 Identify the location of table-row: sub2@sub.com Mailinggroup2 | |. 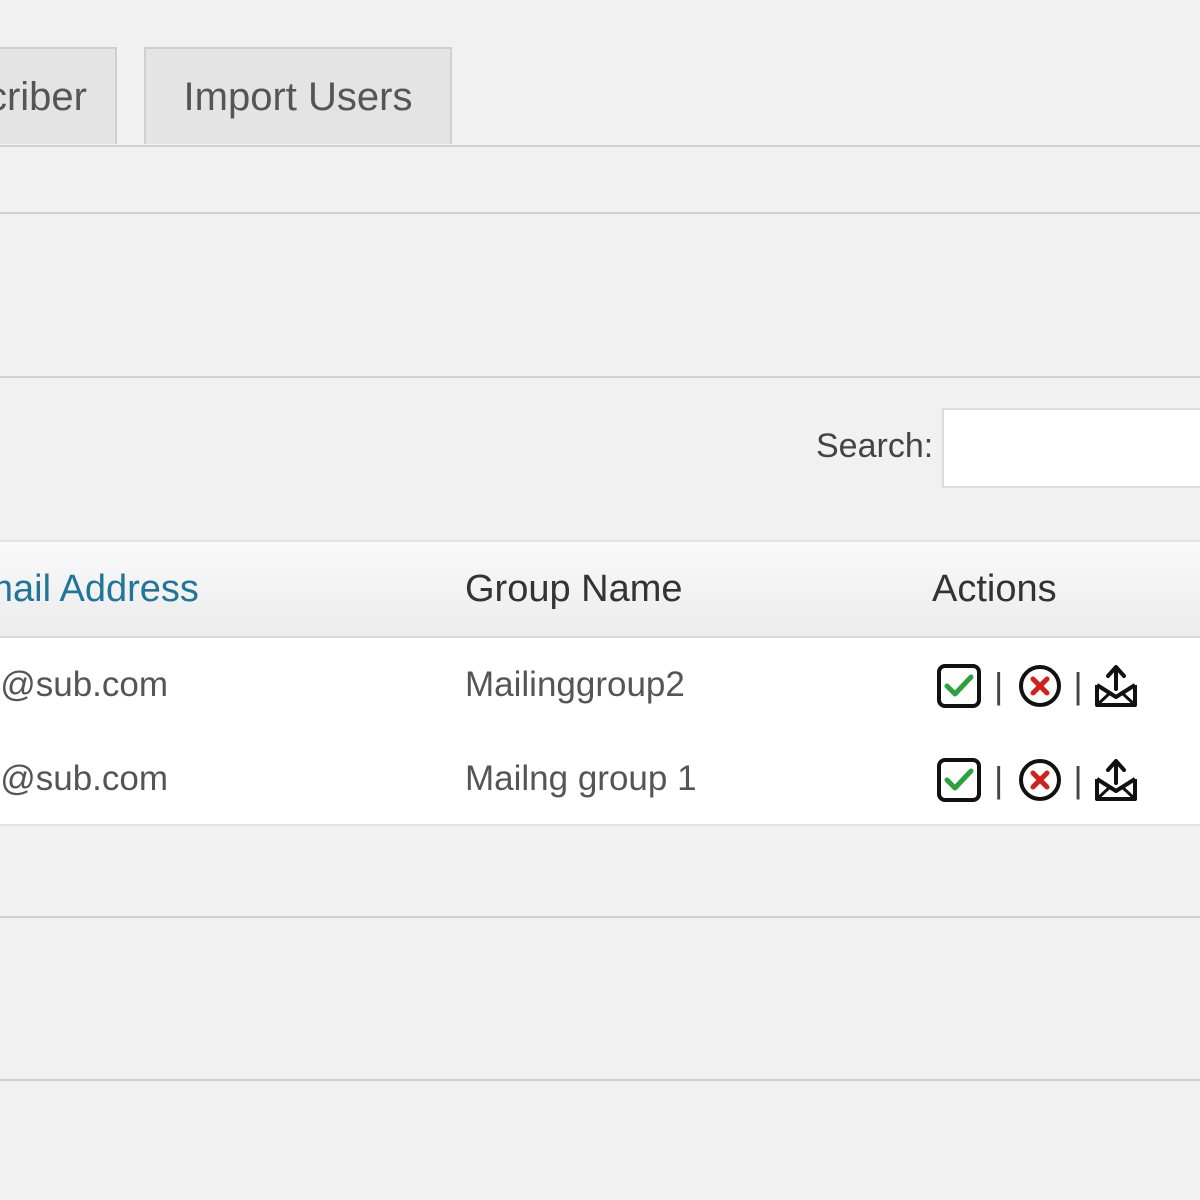
(600, 685).